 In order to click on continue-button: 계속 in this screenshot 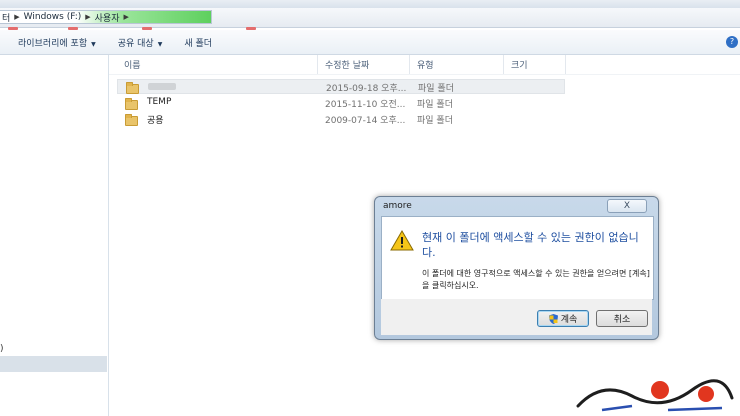, I will do `click(563, 318)`.